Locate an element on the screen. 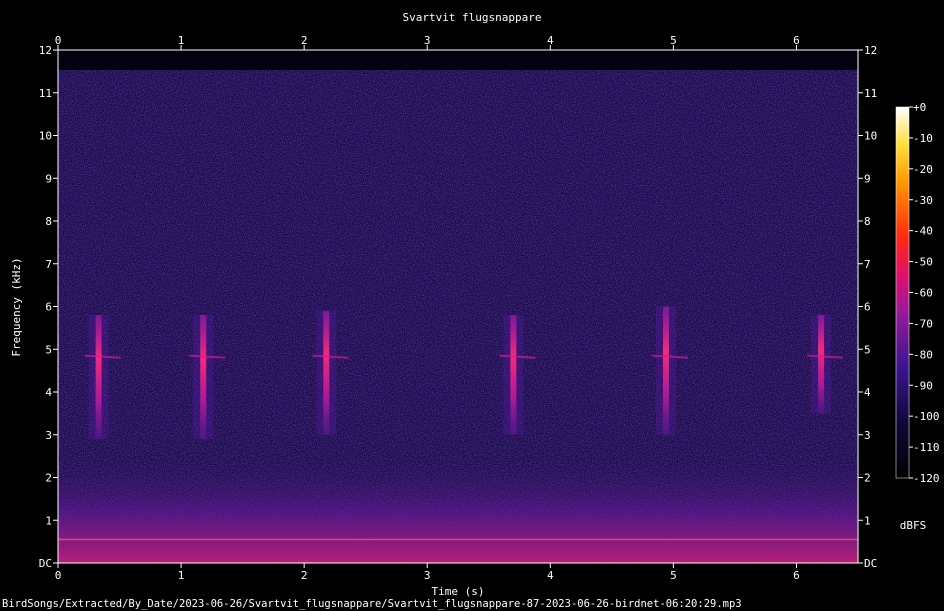 This screenshot has width=944, height=611. y-tick-label-right-6: 6 is located at coordinates (867, 307).